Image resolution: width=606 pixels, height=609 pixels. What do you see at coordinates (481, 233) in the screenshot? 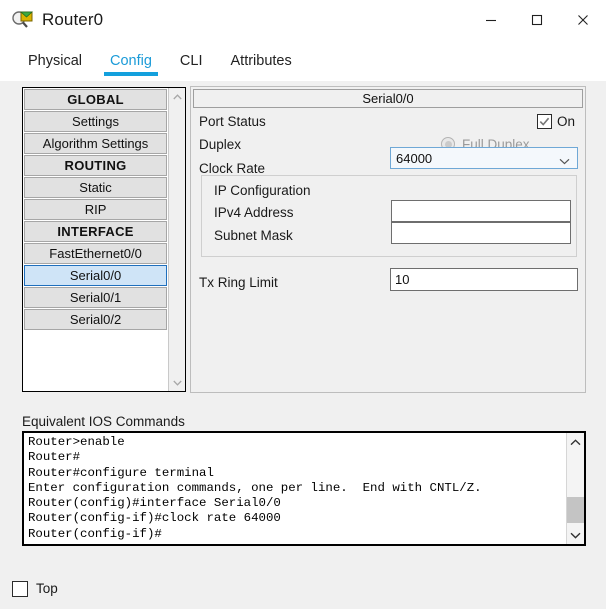
I see `subnet-mask-input` at bounding box center [481, 233].